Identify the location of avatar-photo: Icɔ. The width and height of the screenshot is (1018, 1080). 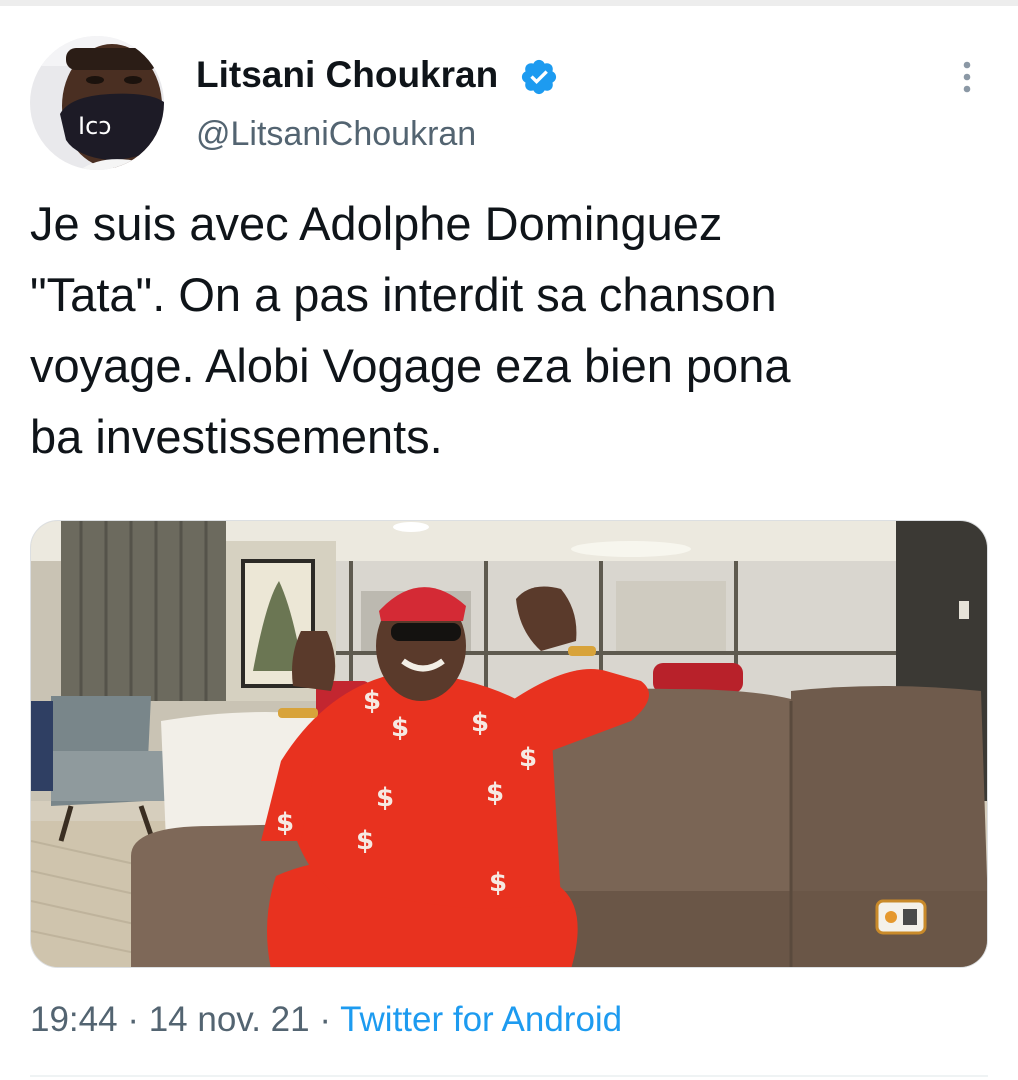
(97, 103).